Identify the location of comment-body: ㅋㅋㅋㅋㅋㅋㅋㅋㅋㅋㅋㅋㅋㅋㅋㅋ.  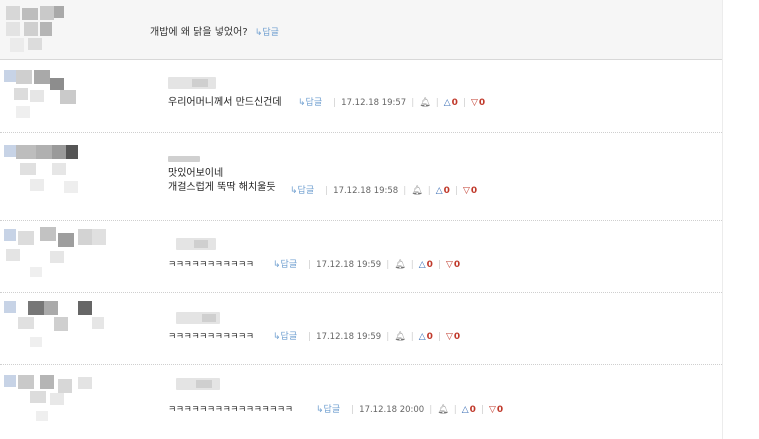
(230, 410).